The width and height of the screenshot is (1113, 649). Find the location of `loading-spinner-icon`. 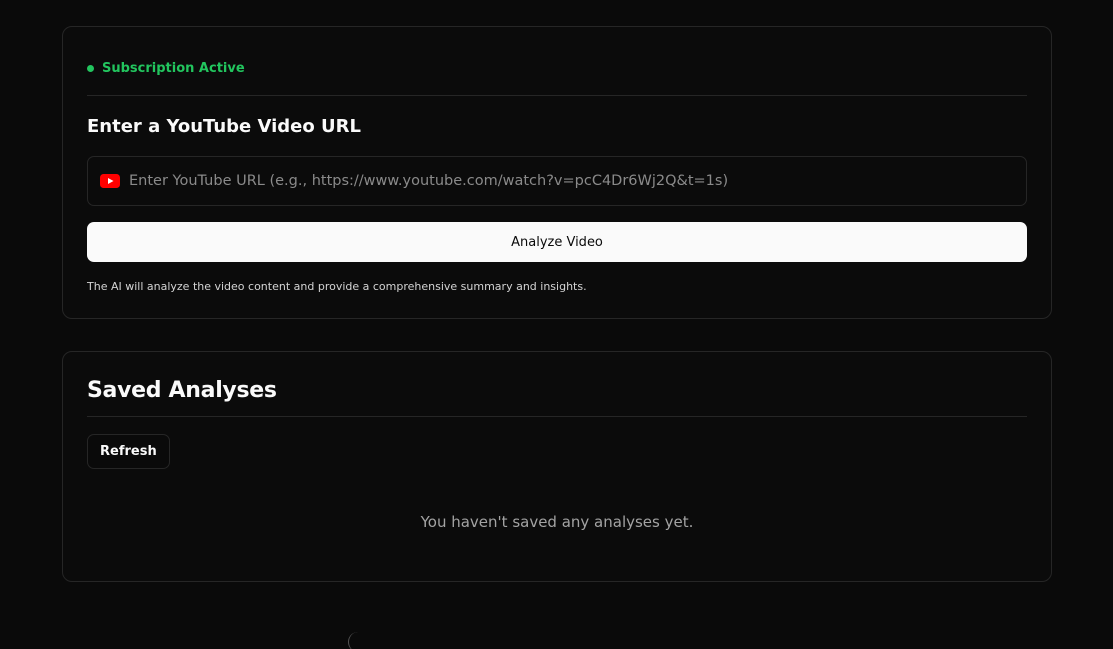

loading-spinner-icon is located at coordinates (358, 640).